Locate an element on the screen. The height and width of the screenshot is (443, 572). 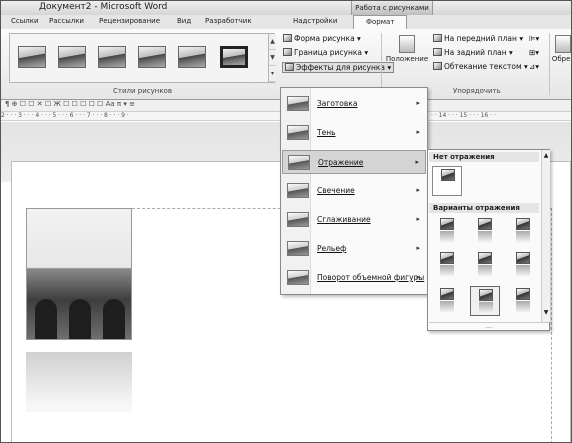
no-reflection-header: Нет отражения is located at coordinates (484, 157).